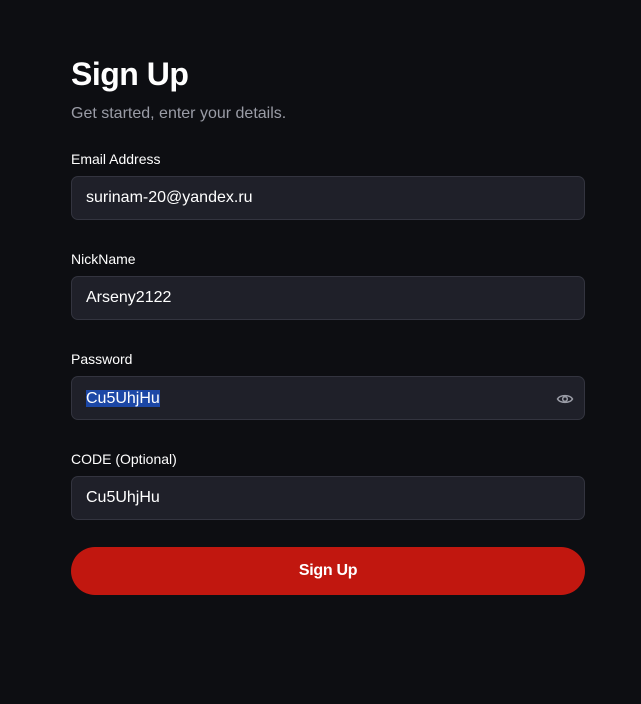  I want to click on email-field-wrap, so click(328, 198).